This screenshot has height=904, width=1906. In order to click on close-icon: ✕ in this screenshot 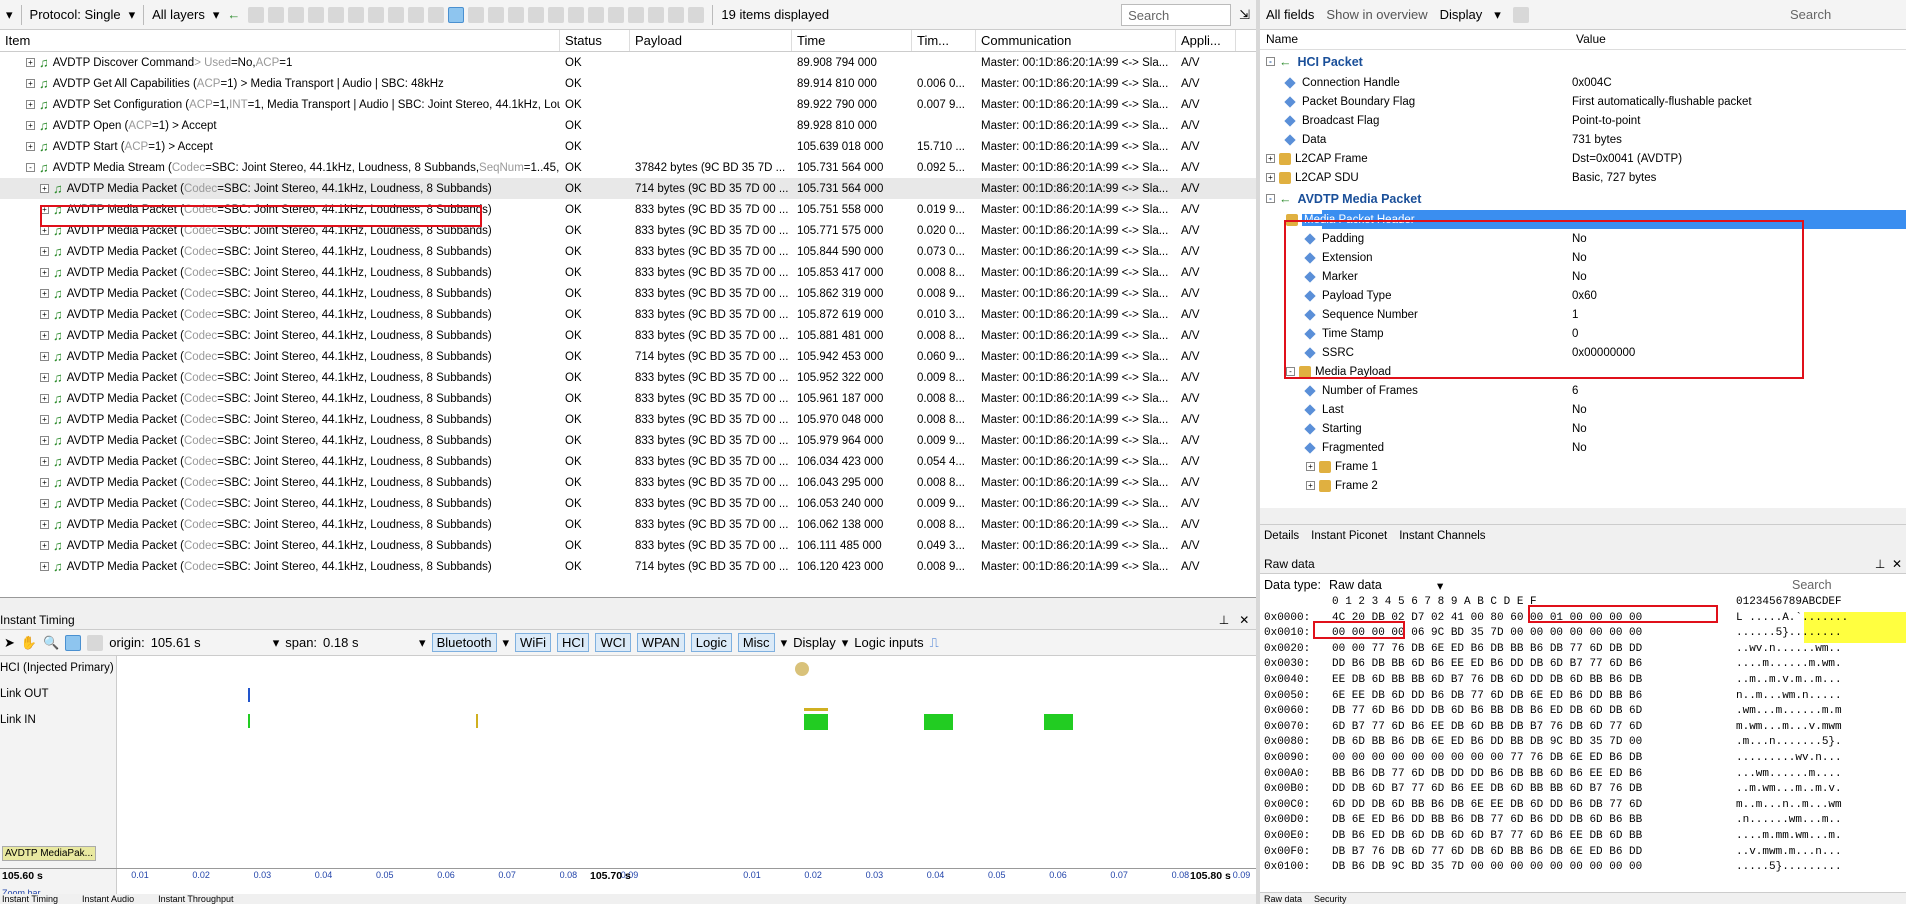, I will do `click(1897, 564)`.